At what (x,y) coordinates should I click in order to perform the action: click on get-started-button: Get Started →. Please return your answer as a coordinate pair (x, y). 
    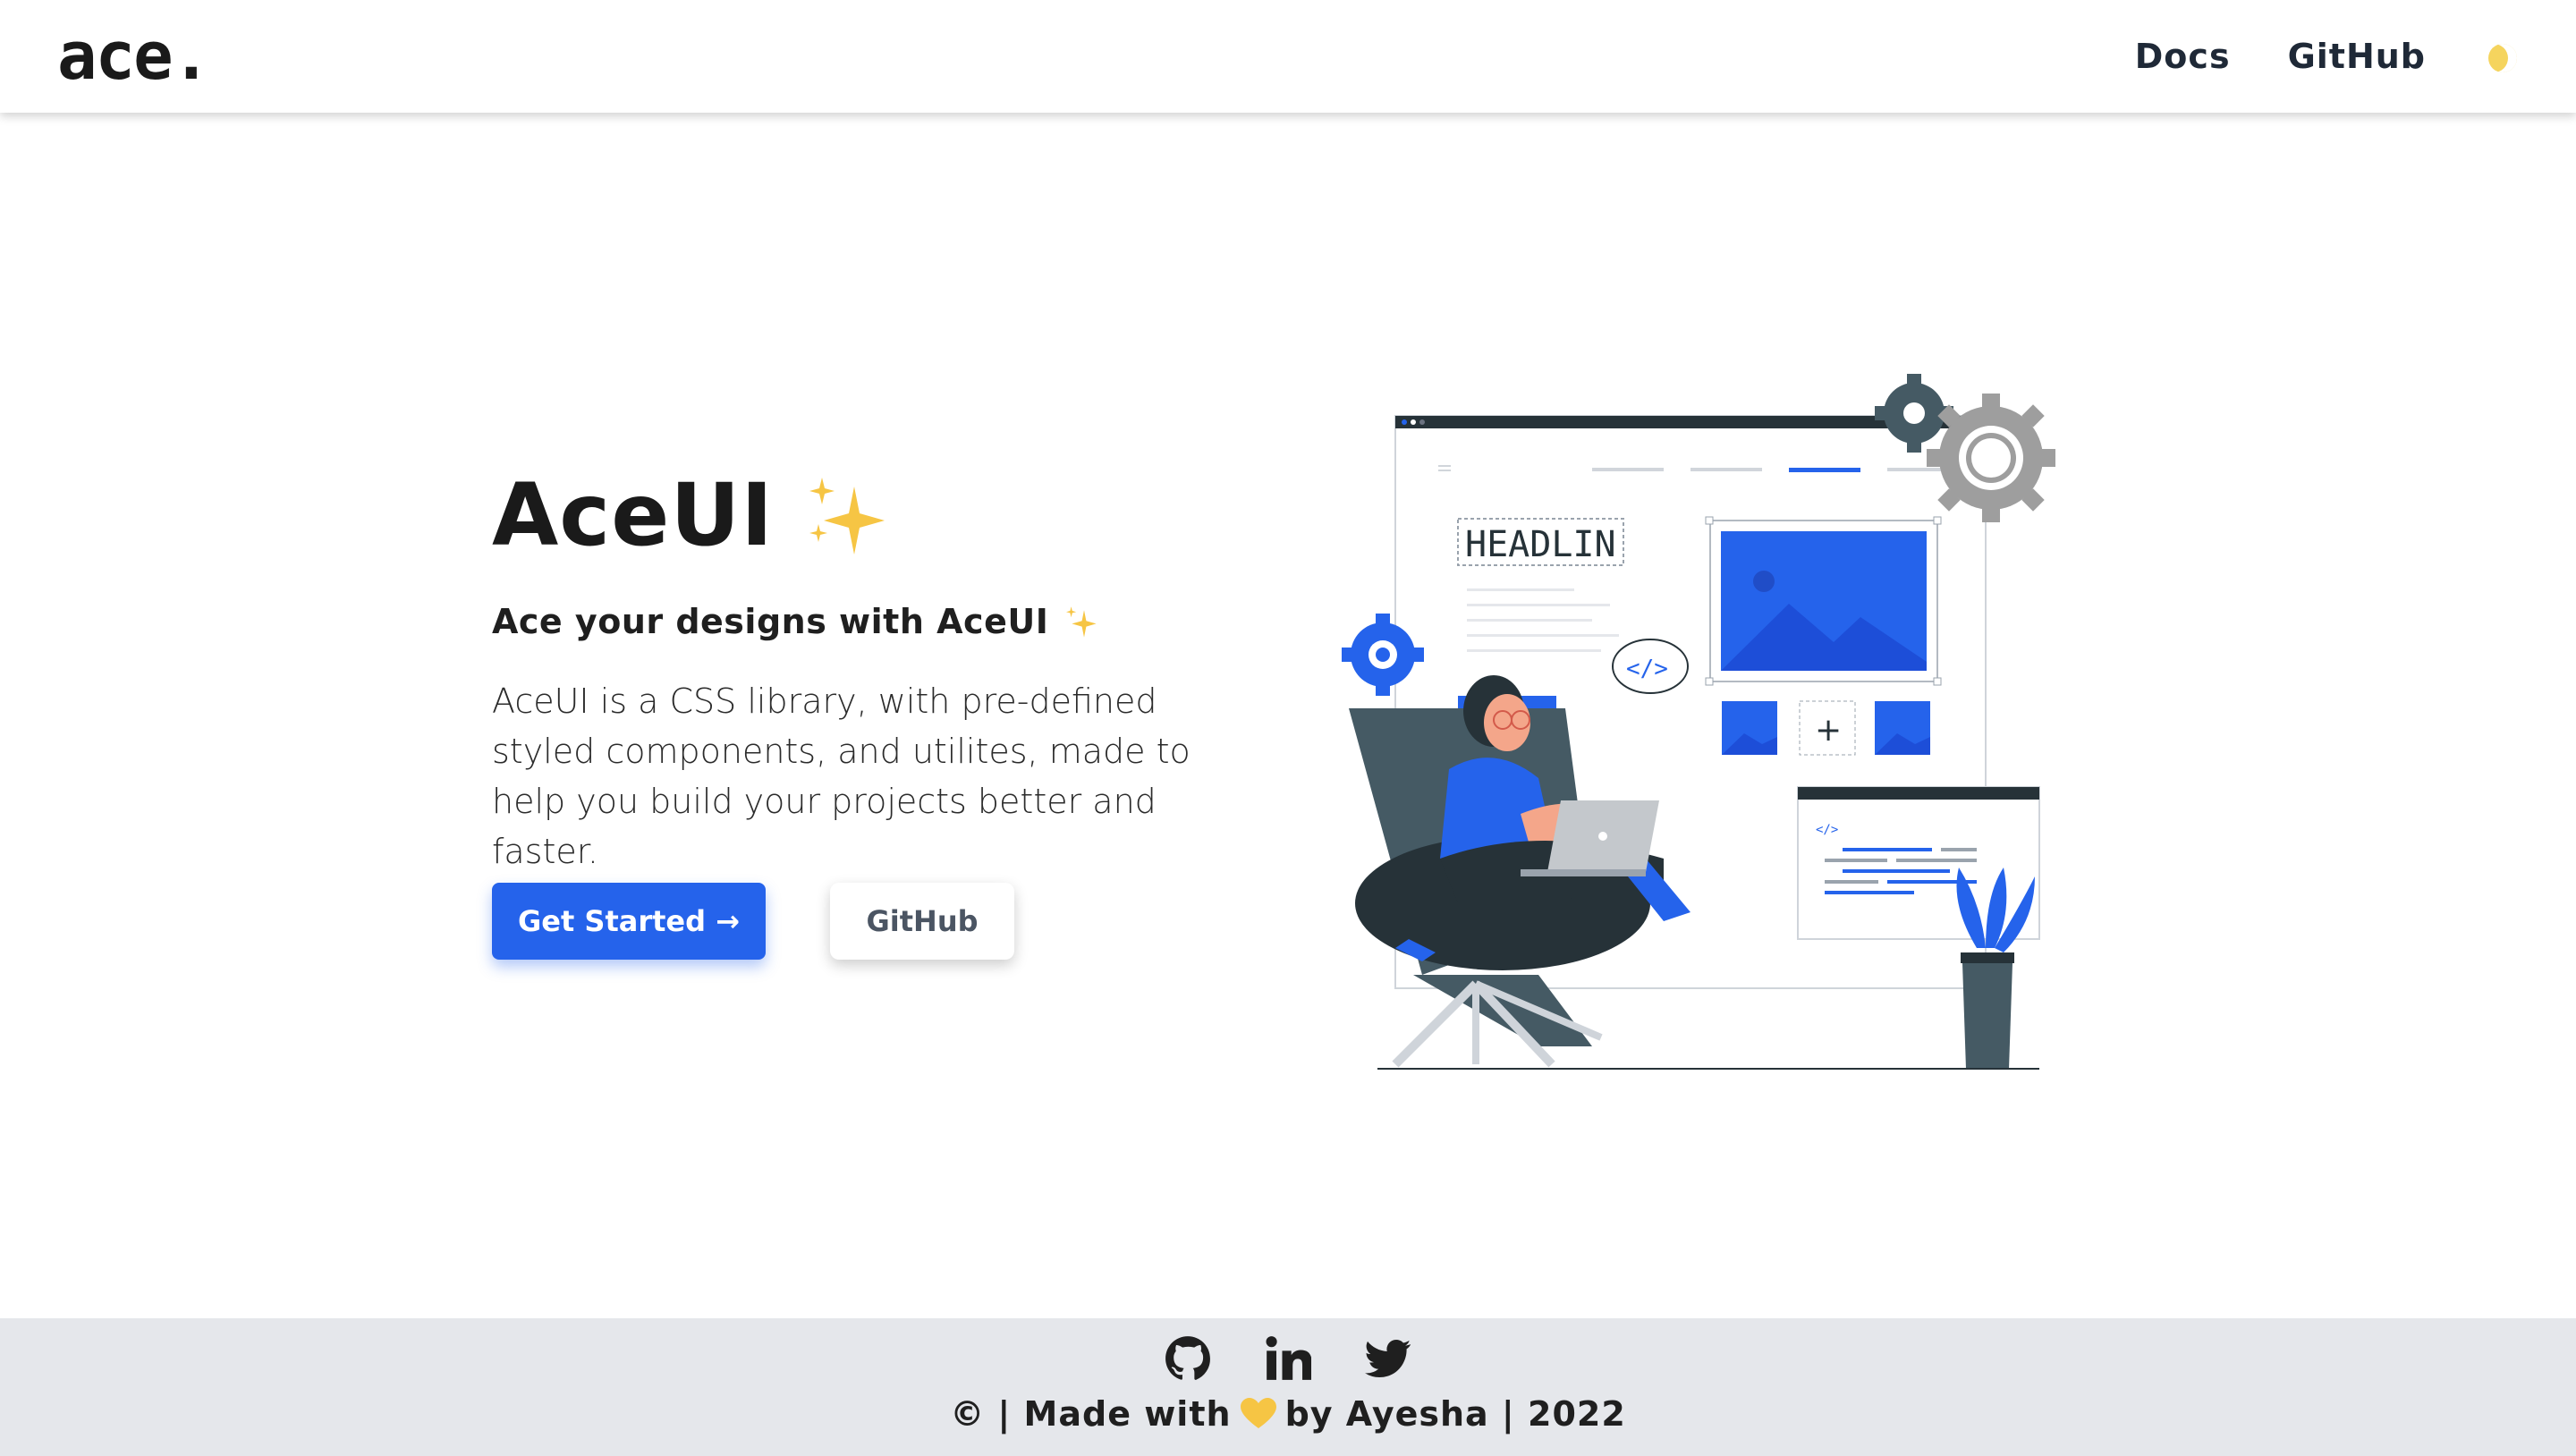
    Looking at the image, I should click on (629, 921).